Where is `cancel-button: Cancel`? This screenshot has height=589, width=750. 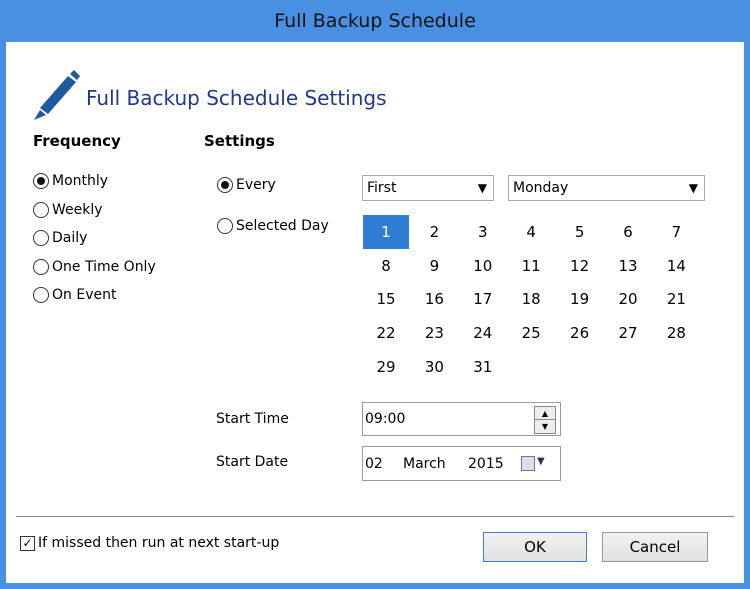 cancel-button: Cancel is located at coordinates (655, 547).